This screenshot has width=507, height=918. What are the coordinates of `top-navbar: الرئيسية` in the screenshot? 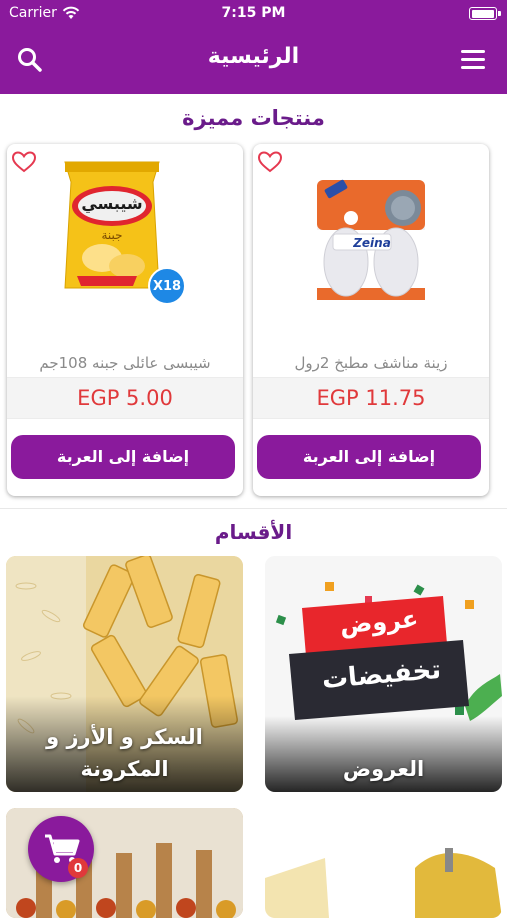 It's located at (253, 61).